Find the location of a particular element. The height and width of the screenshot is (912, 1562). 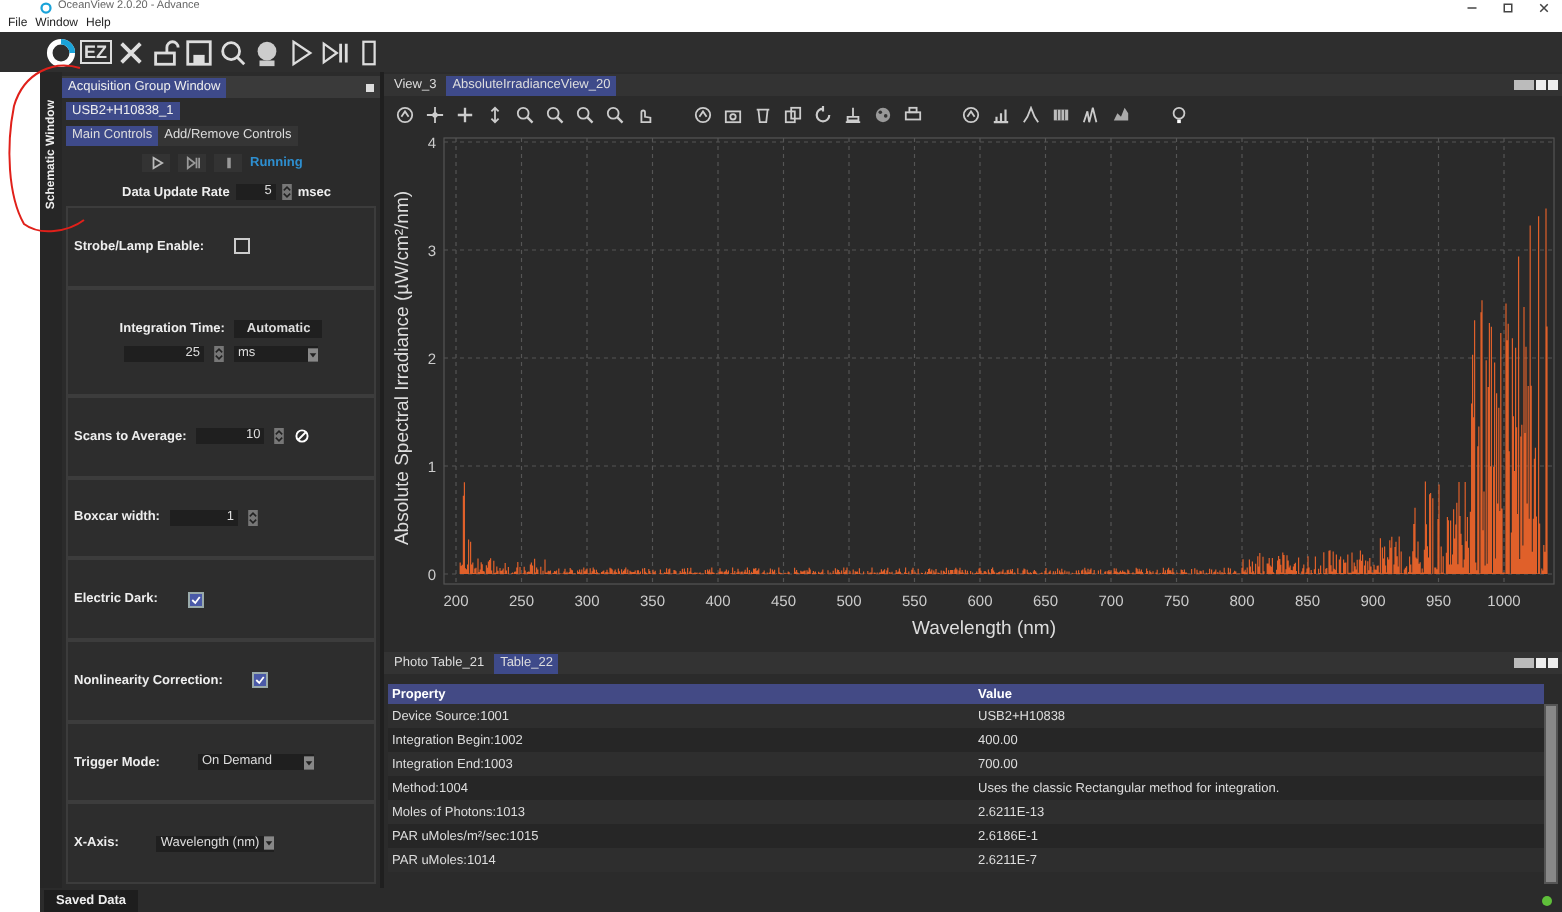

vertical-arrows-icon is located at coordinates (495, 114).